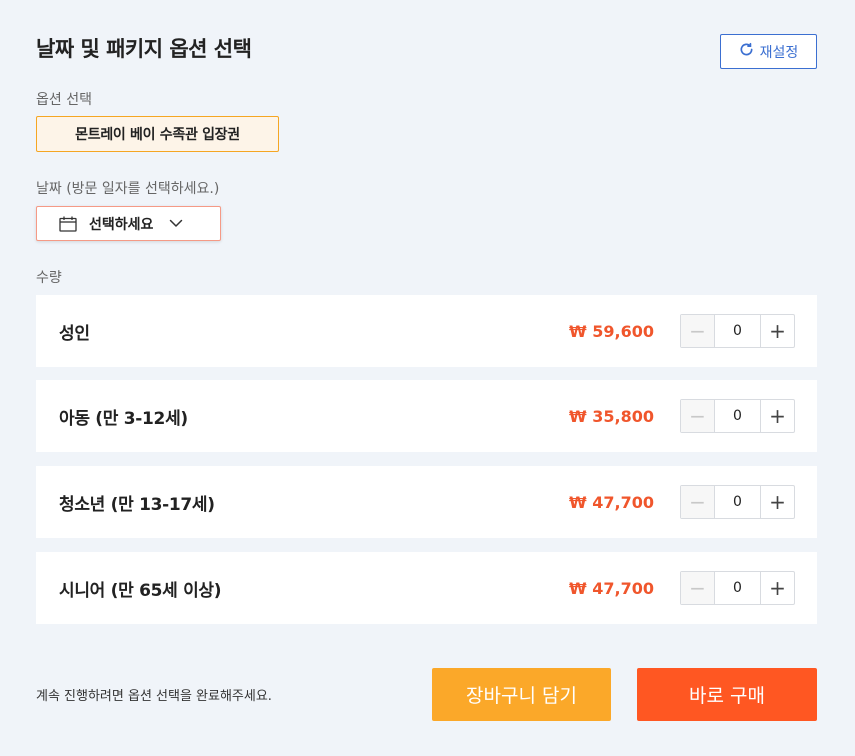 The width and height of the screenshot is (855, 756). What do you see at coordinates (74, 333) in the screenshot?
I see `ticket-type-name: 성인` at bounding box center [74, 333].